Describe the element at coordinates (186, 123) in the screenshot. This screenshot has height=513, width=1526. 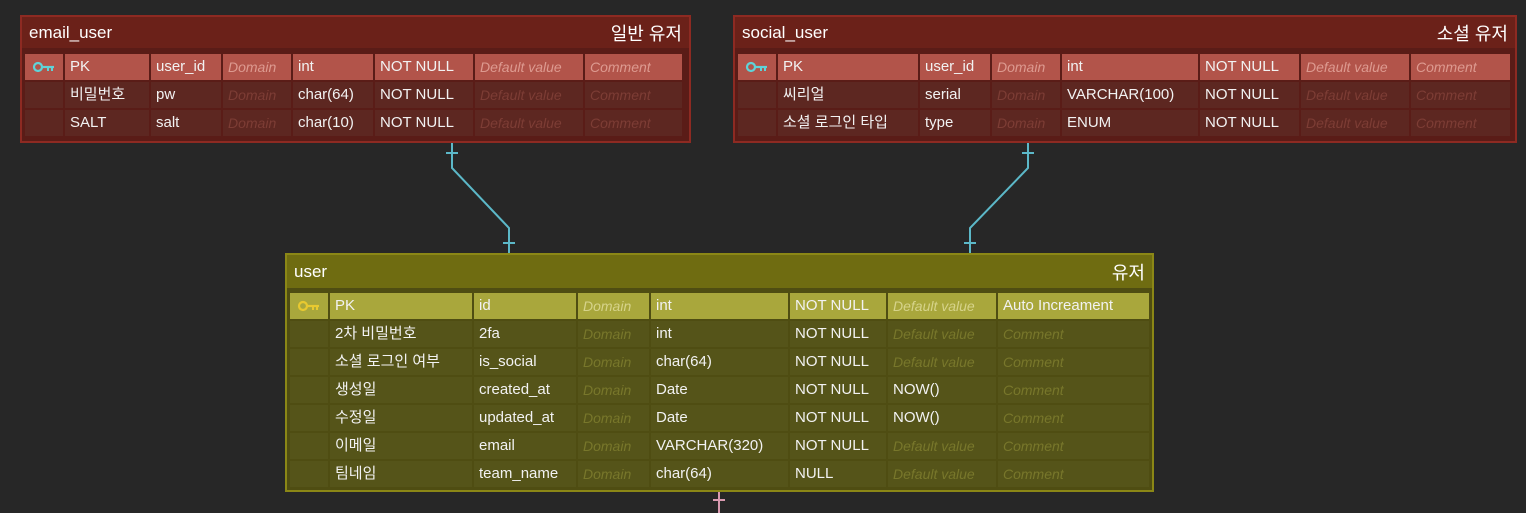
I see `column-physical-name: salt` at that location.